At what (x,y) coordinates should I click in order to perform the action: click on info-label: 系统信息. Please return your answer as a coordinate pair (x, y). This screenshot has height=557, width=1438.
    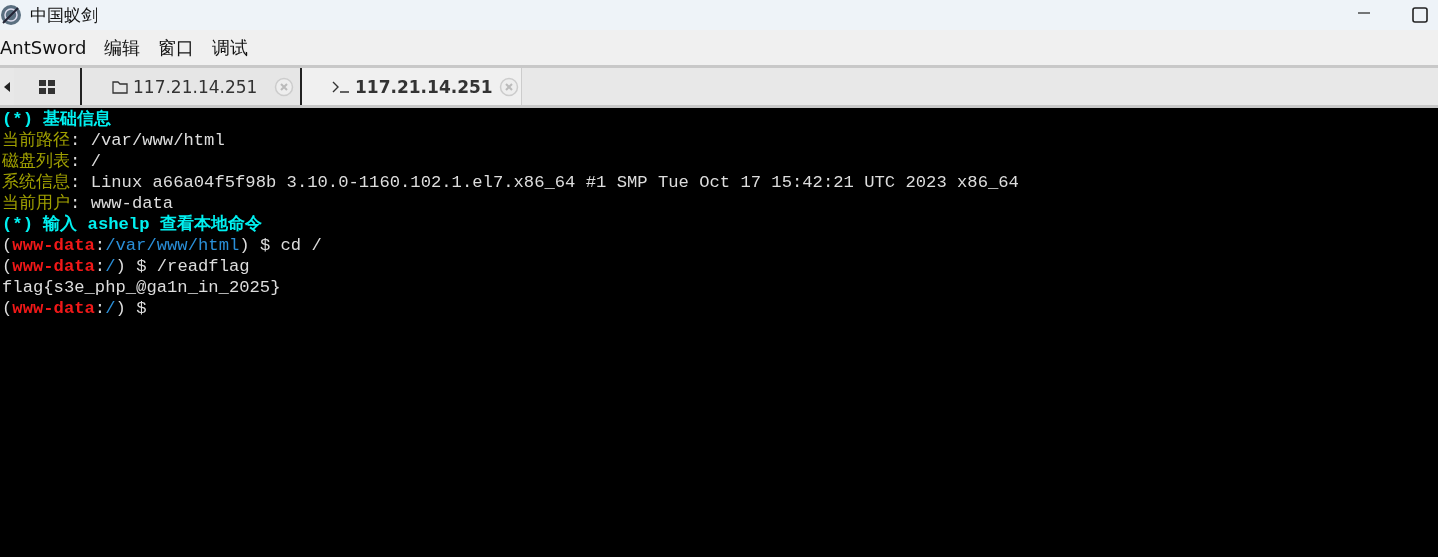
    Looking at the image, I should click on (36, 182).